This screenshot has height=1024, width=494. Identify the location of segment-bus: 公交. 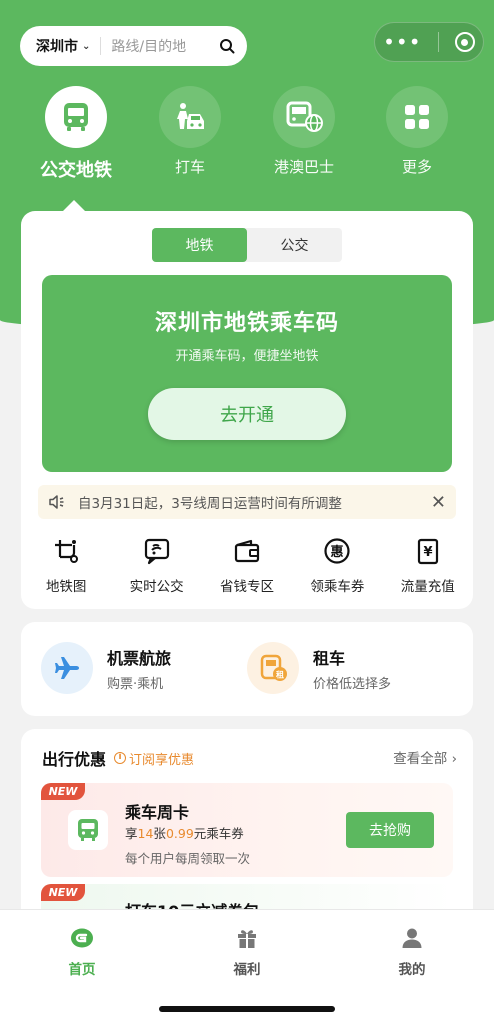
(294, 245).